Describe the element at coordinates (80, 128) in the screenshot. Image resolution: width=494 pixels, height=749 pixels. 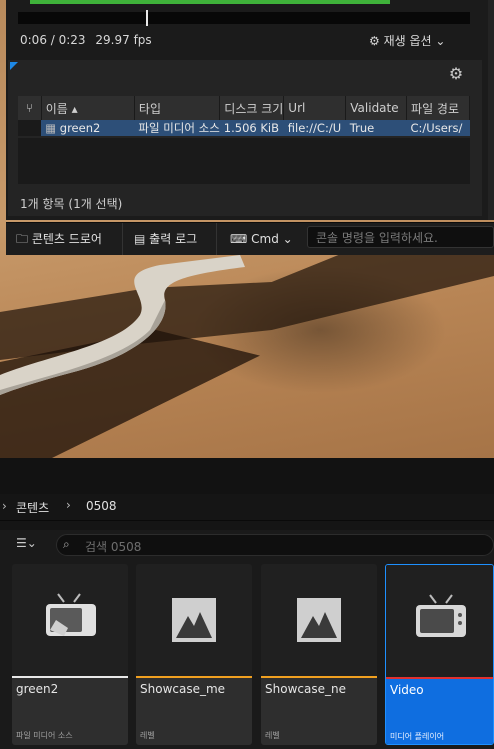
I see `row-name: green2` at that location.